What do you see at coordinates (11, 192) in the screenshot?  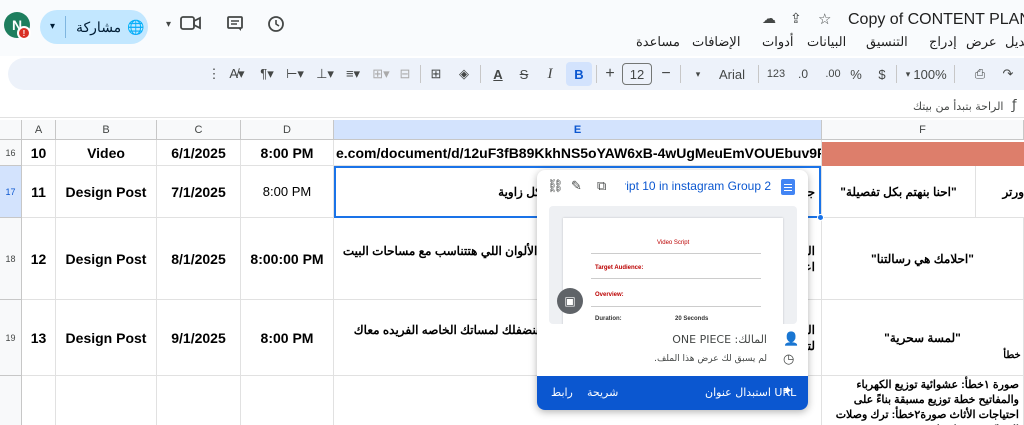 I see `row-header: 17` at bounding box center [11, 192].